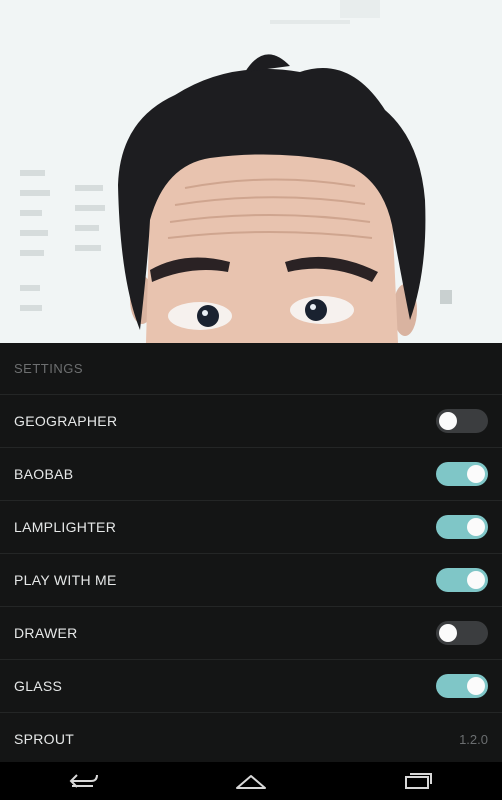 Image resolution: width=502 pixels, height=800 pixels. I want to click on setting-row-play-with-me: PLAY WITH ME, so click(251, 580).